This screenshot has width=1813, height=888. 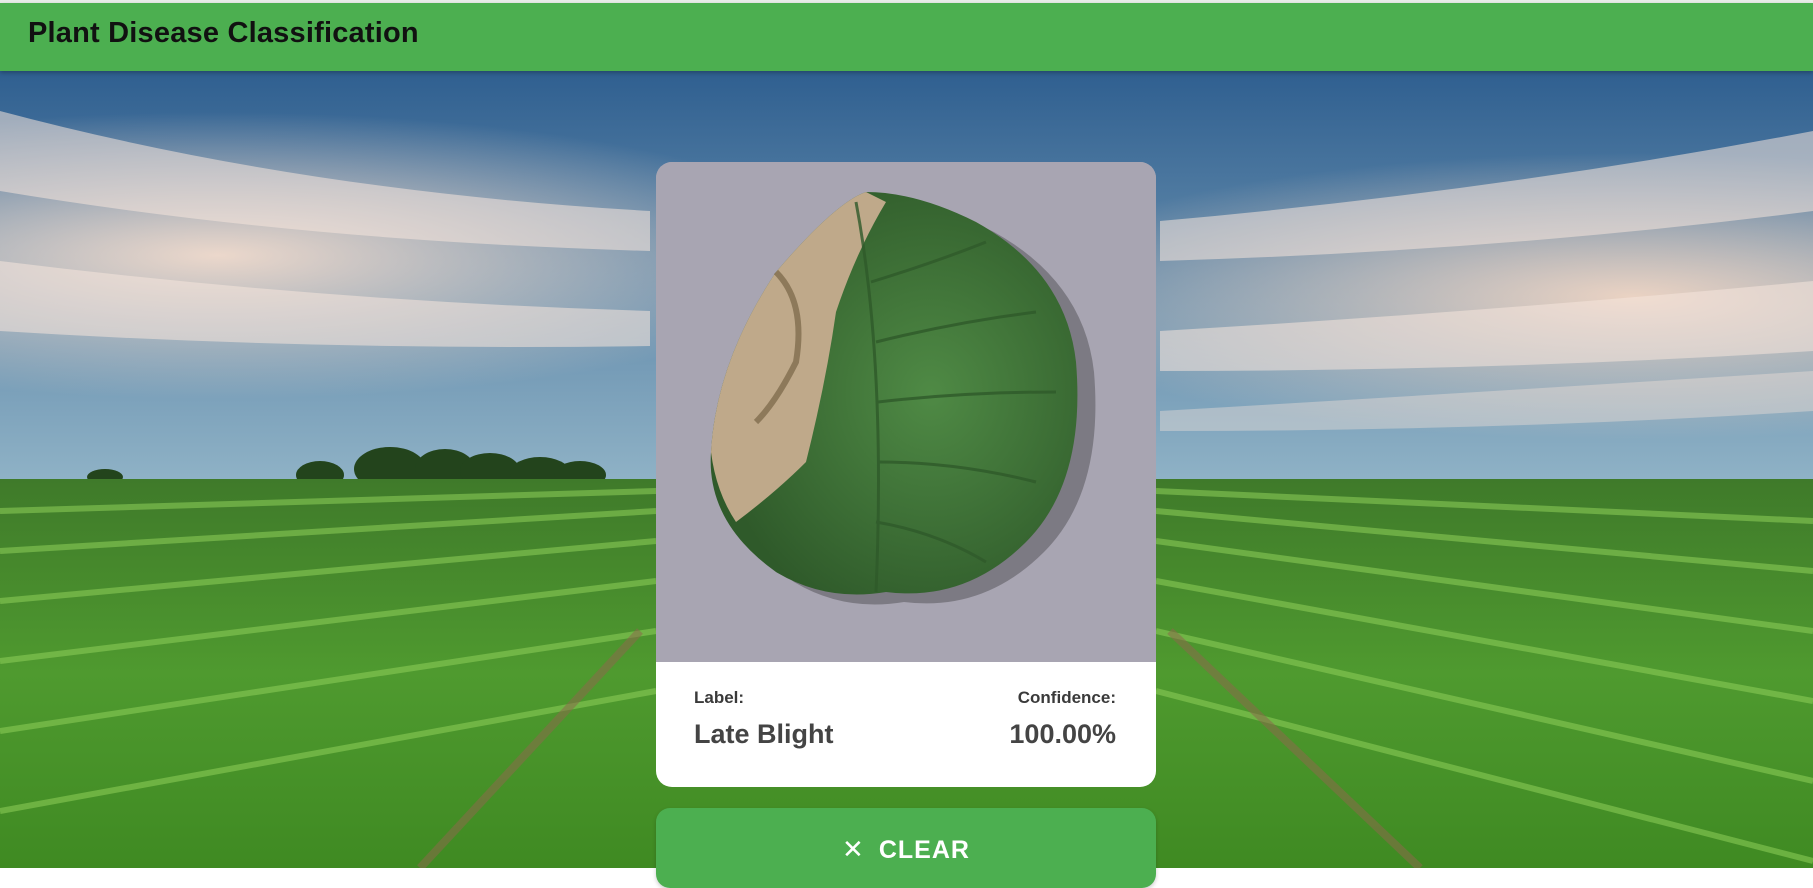 What do you see at coordinates (853, 849) in the screenshot?
I see `close-icon: ✕` at bounding box center [853, 849].